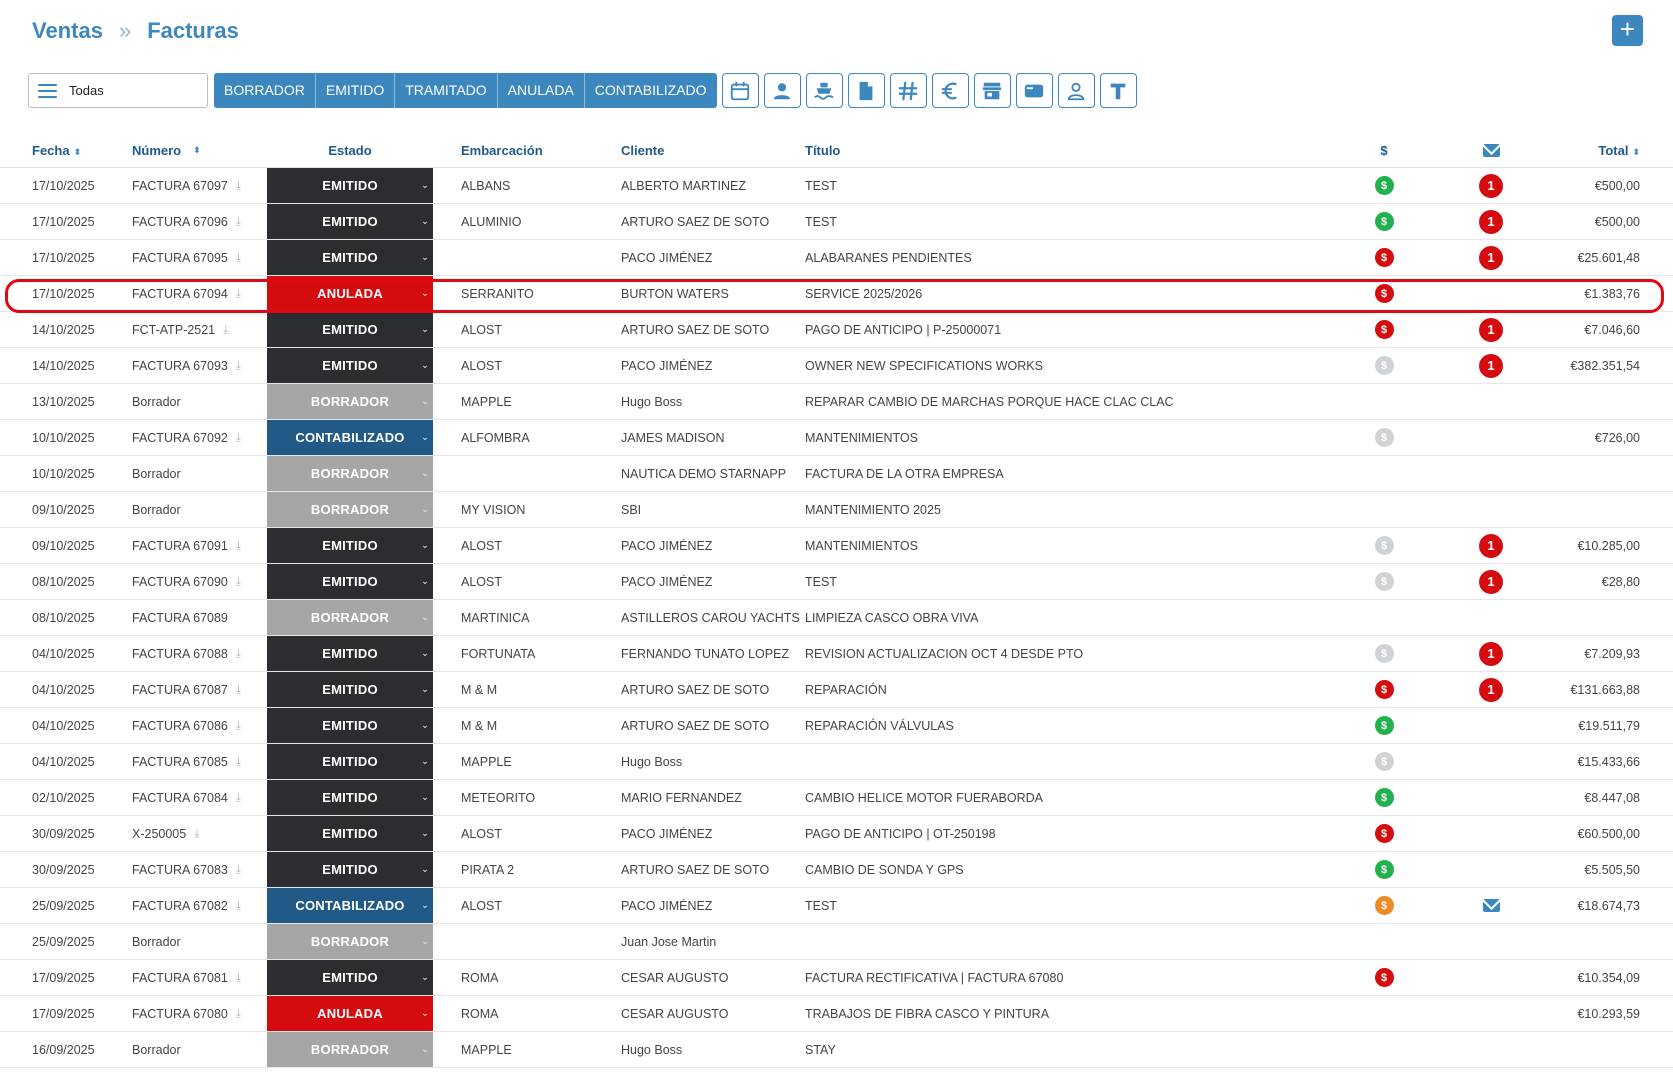 This screenshot has width=1673, height=1075. I want to click on invoice-number: FACTURA 67097, so click(180, 186).